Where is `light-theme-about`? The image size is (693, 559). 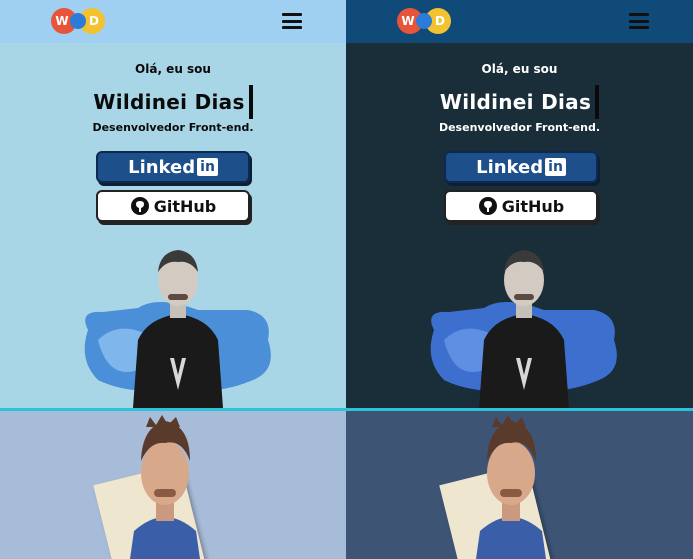
light-theme-about is located at coordinates (173, 485).